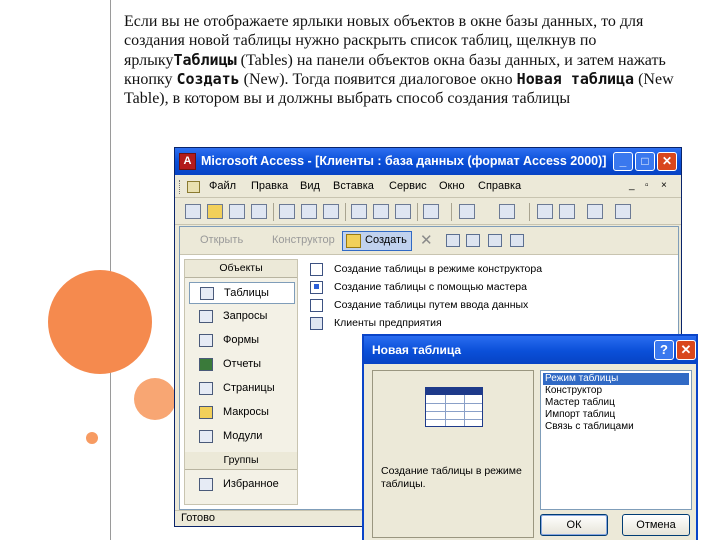 Image resolution: width=720 pixels, height=540 pixels. Describe the element at coordinates (206, 388) in the screenshot. I see `page-icon` at that location.